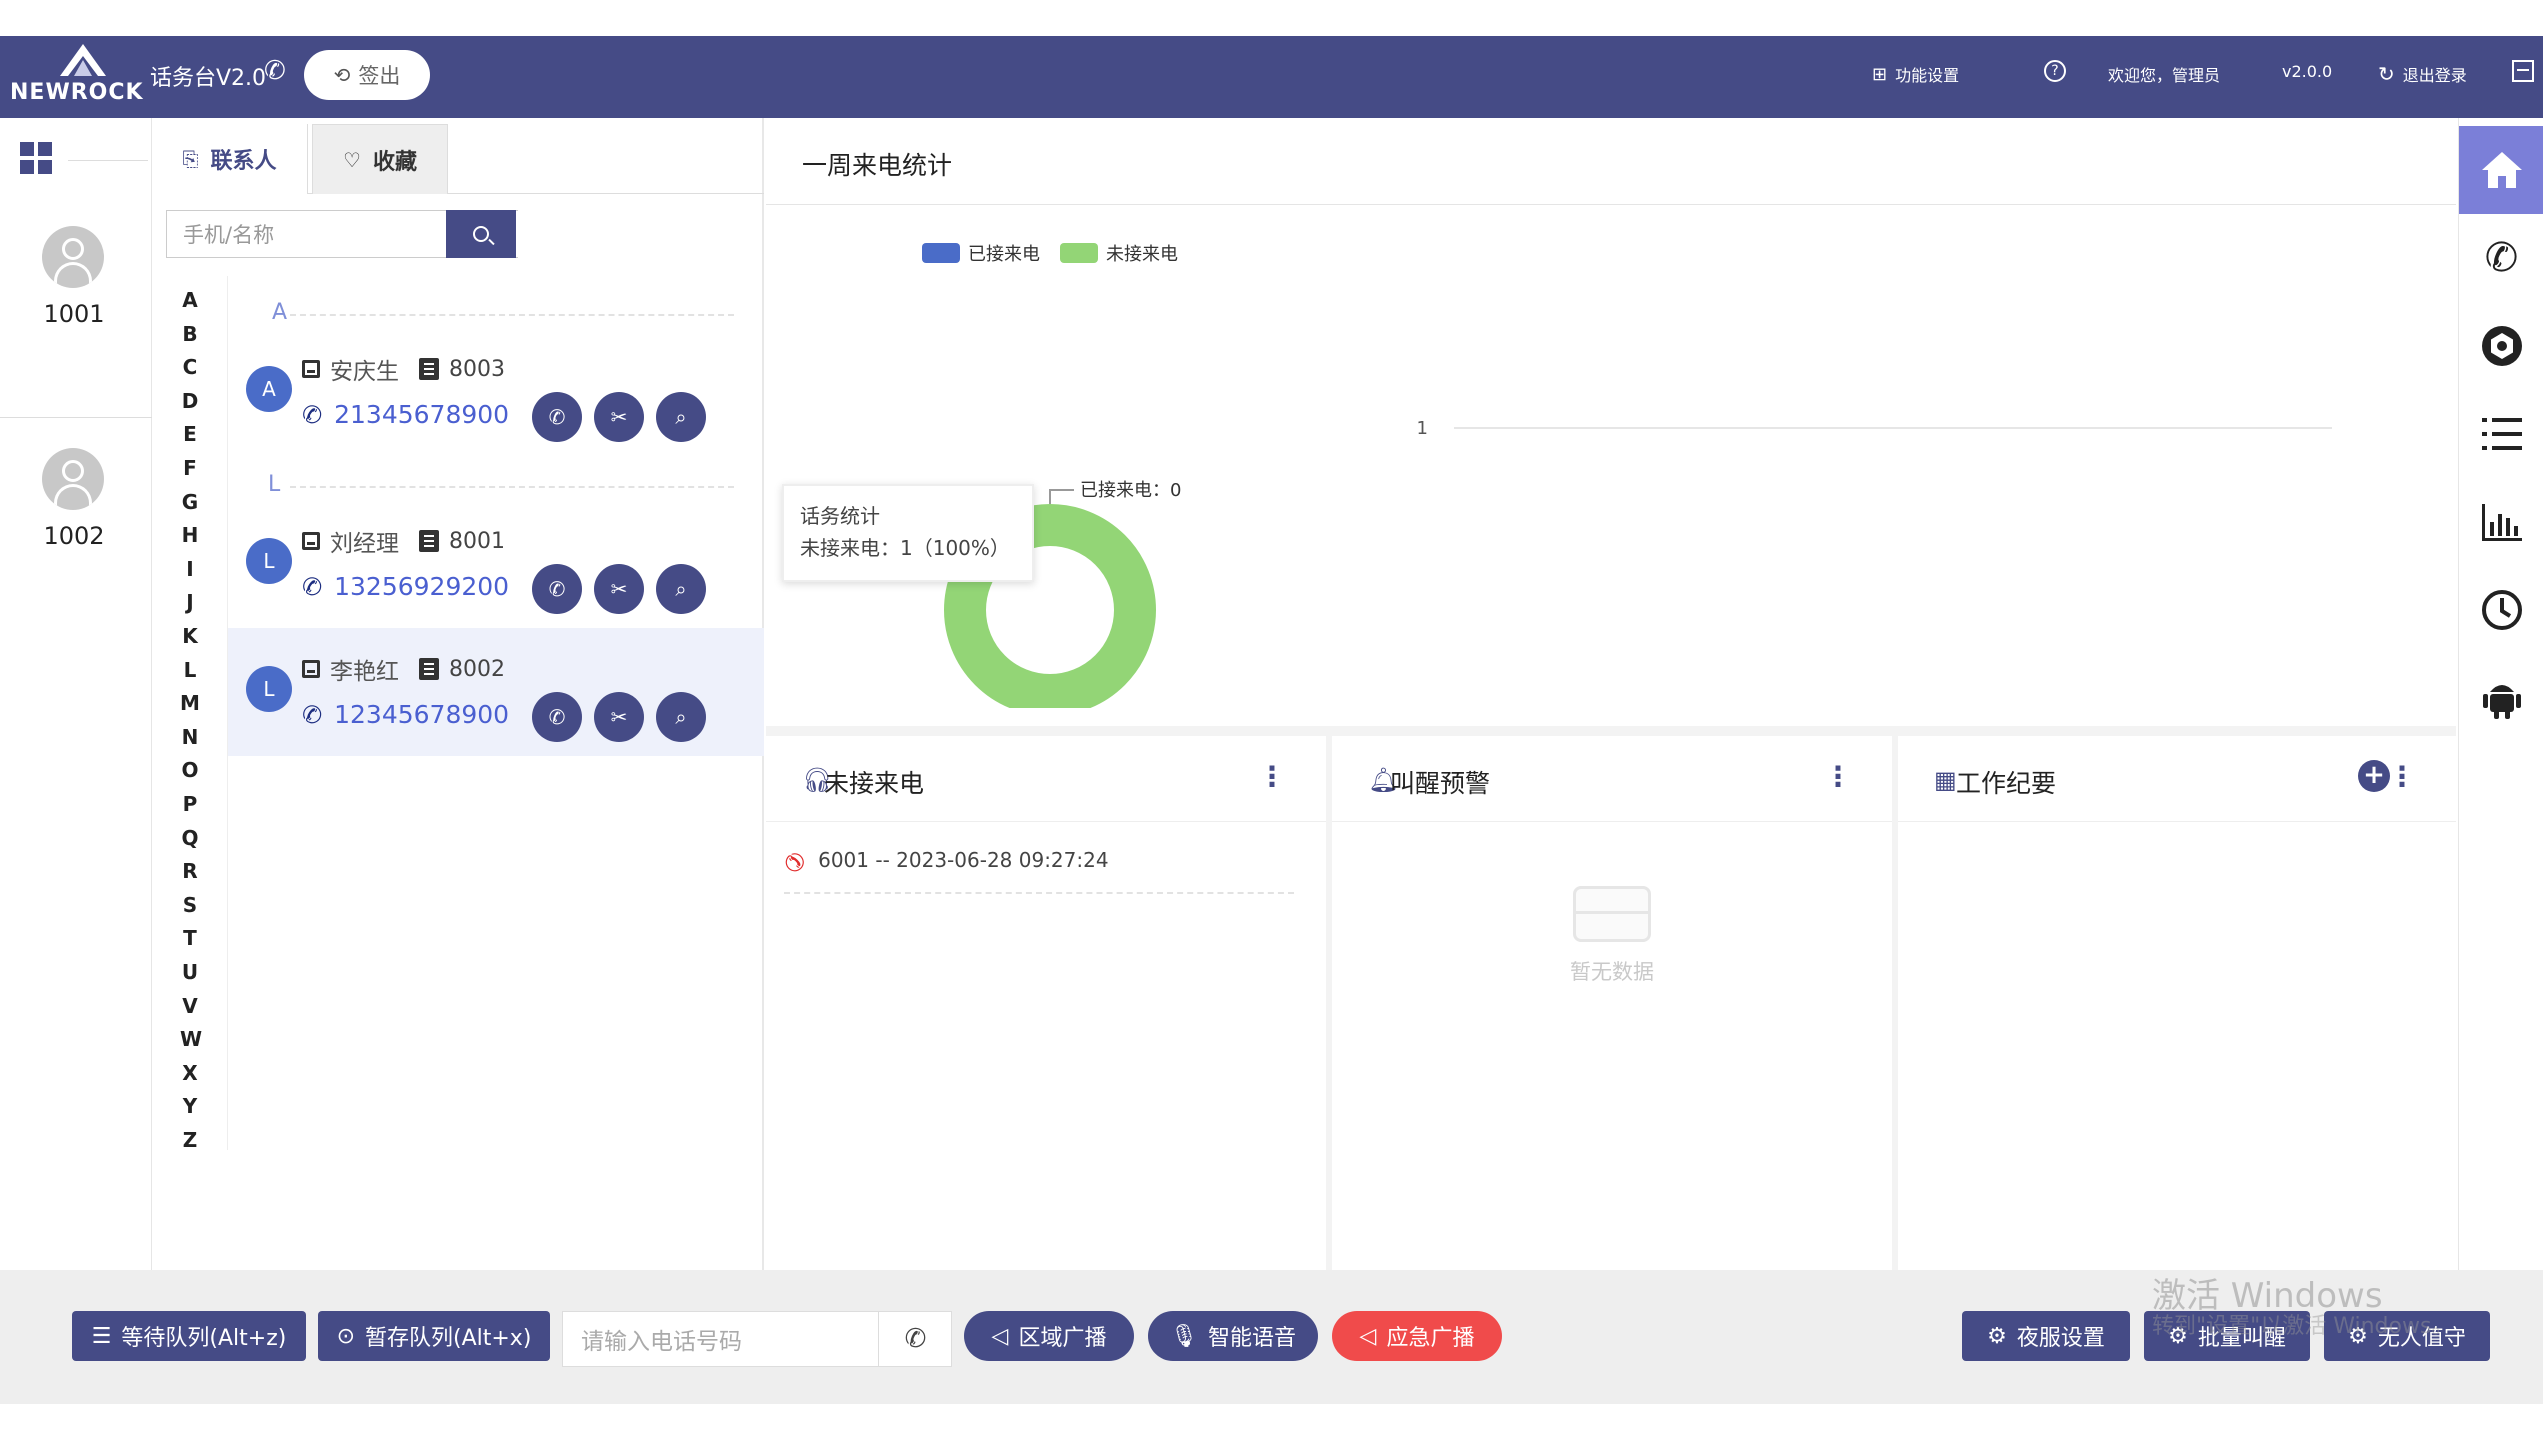  Describe the element at coordinates (190, 1006) in the screenshot. I see `alphabet-letter-v: V` at that location.